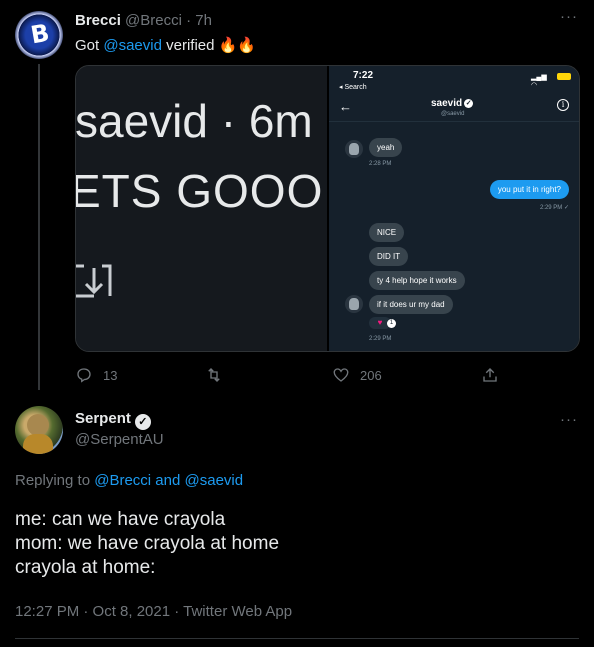 This screenshot has width=594, height=647. Describe the element at coordinates (168, 480) in the screenshot. I see `replying-and: and` at that location.